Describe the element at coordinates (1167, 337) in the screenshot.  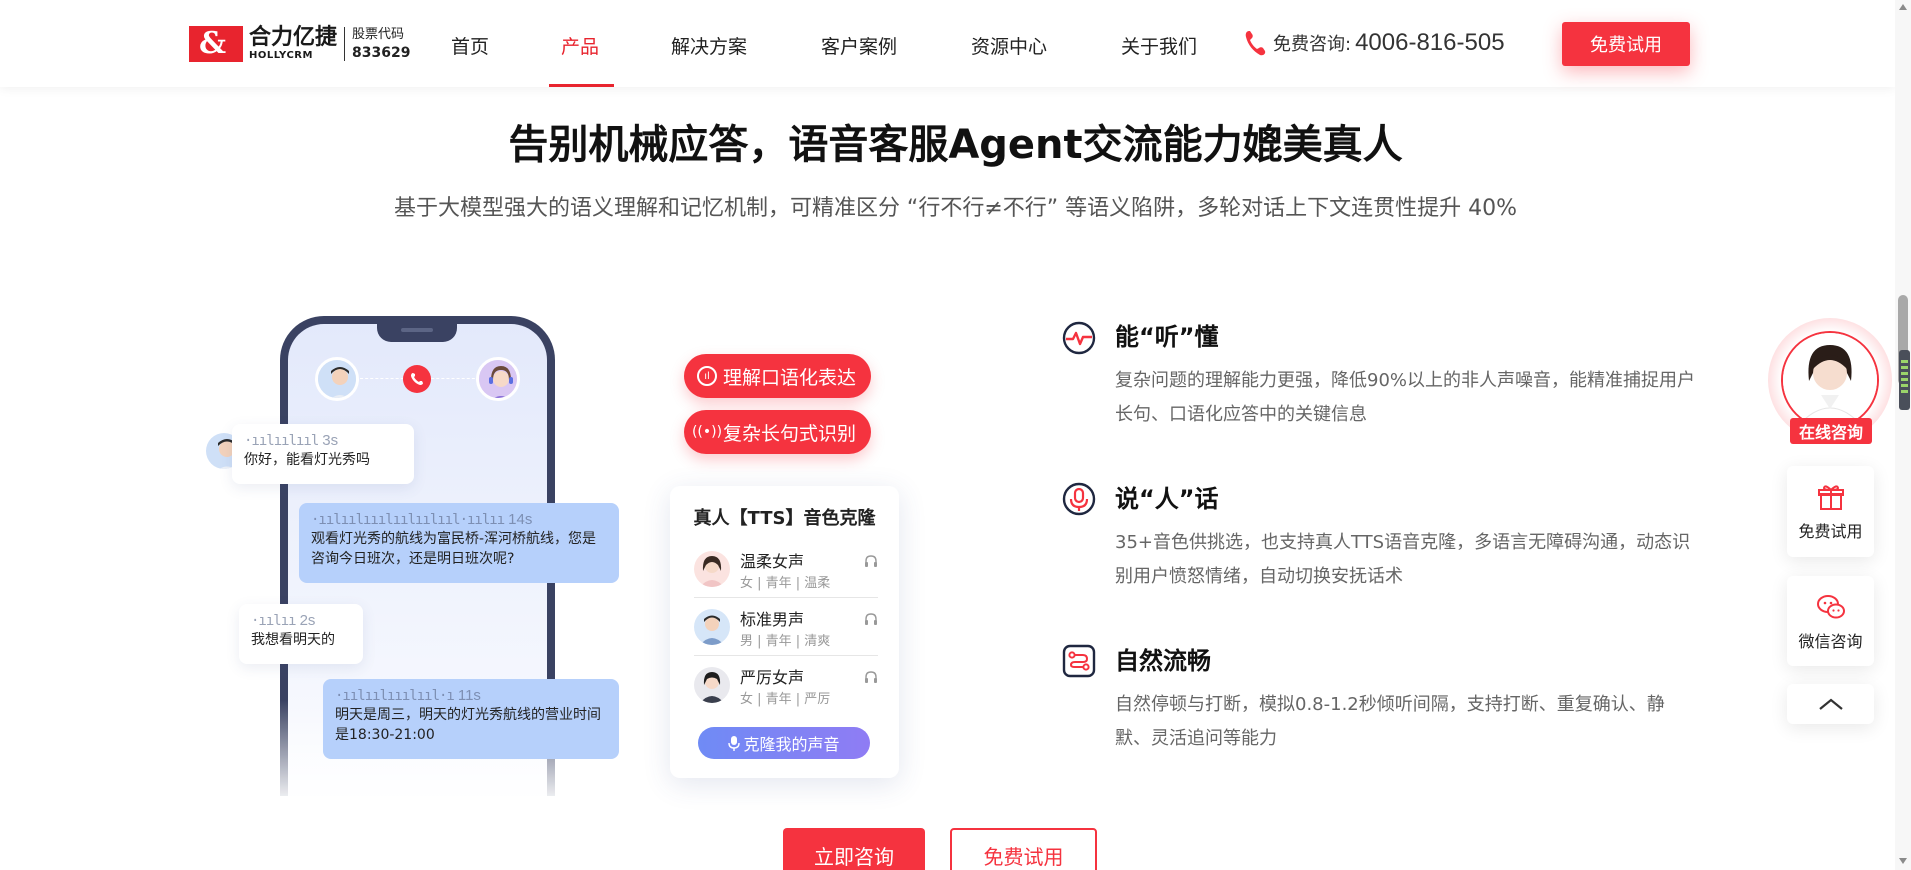
I see `feature-title-listen: 能“听”懂` at that location.